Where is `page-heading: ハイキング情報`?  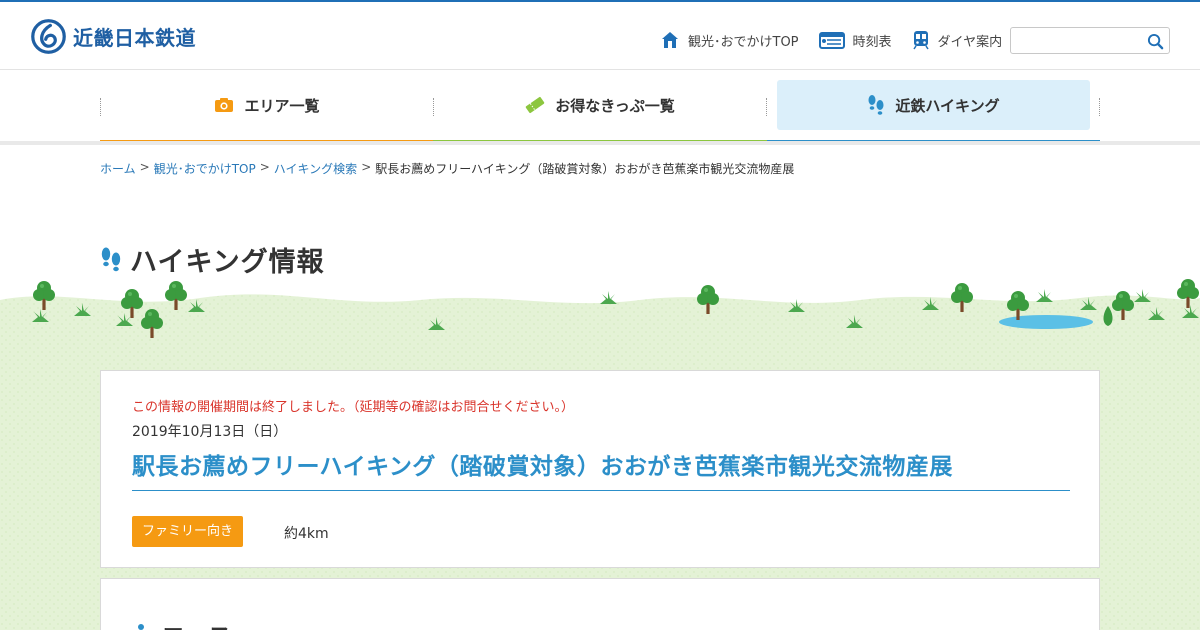 page-heading: ハイキング情報 is located at coordinates (212, 259).